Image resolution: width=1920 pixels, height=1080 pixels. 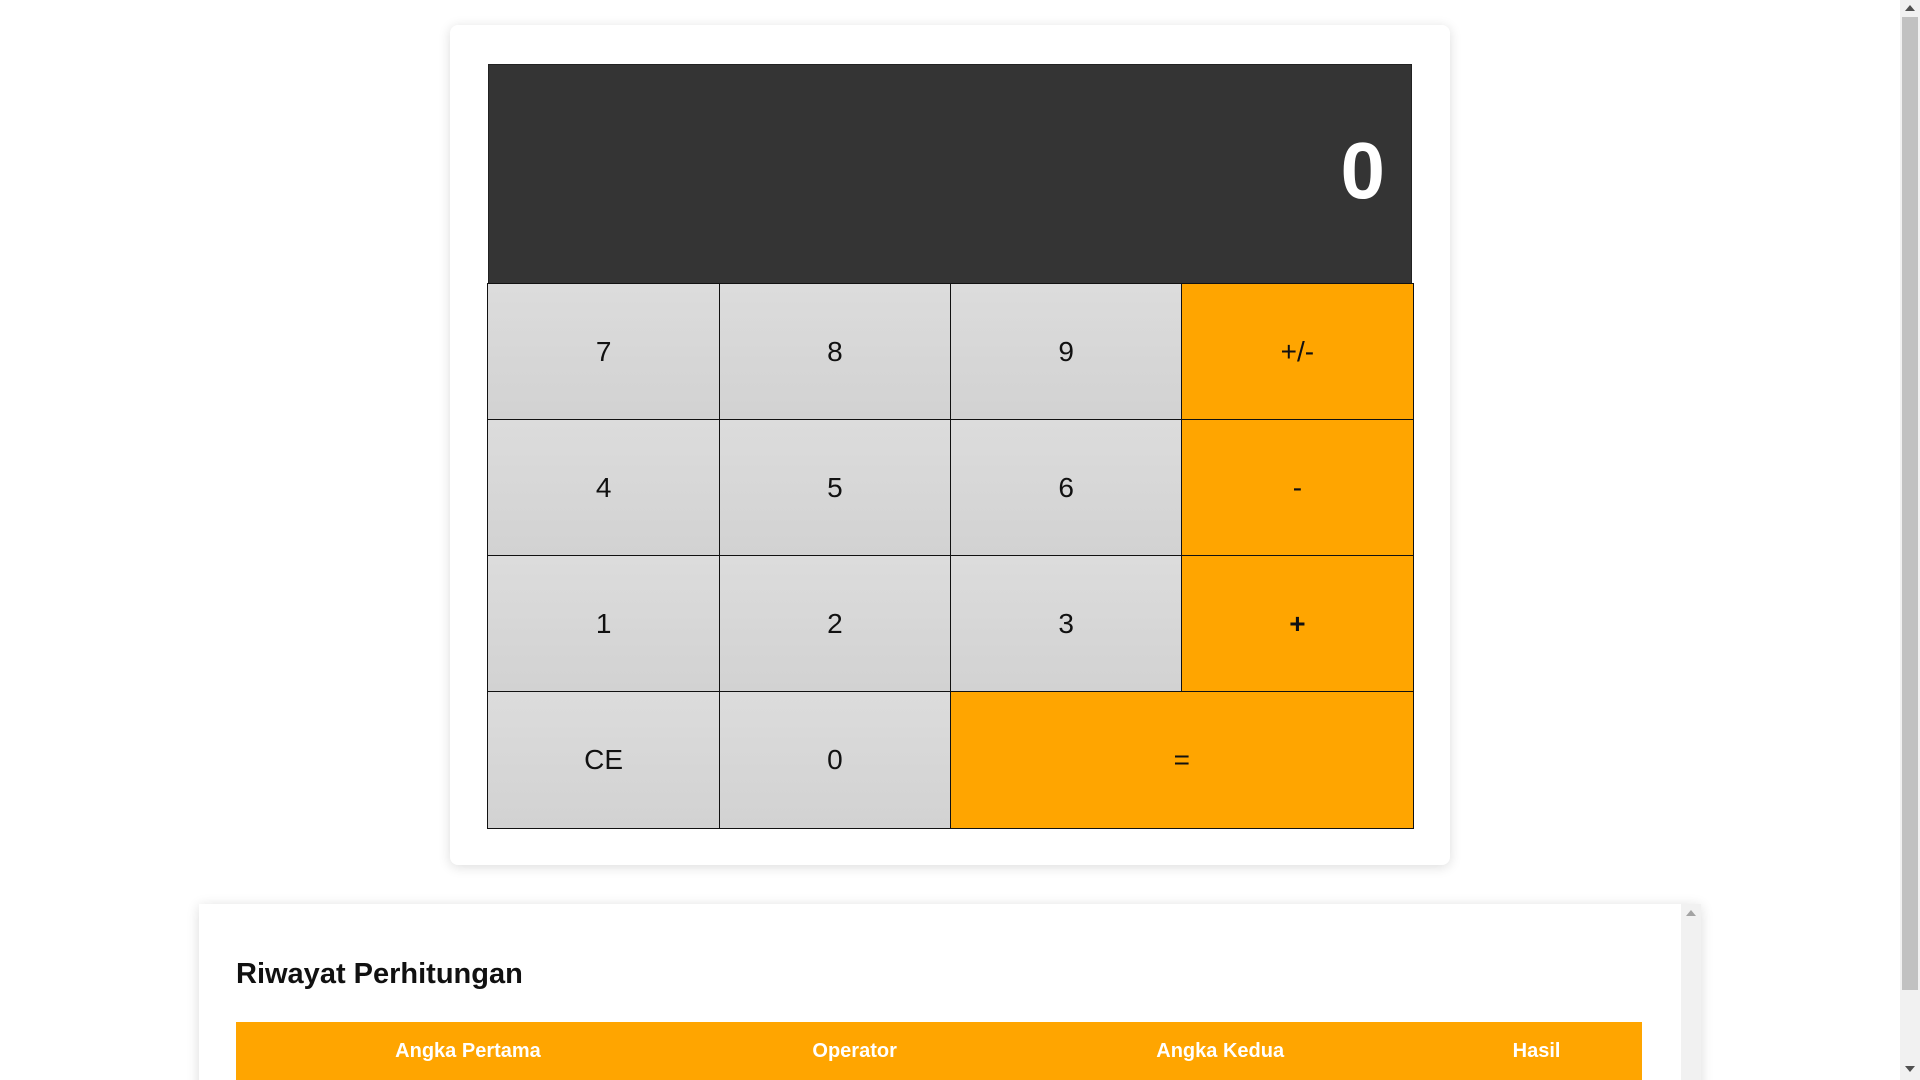 What do you see at coordinates (603, 760) in the screenshot?
I see `clear-entry-button: CE` at bounding box center [603, 760].